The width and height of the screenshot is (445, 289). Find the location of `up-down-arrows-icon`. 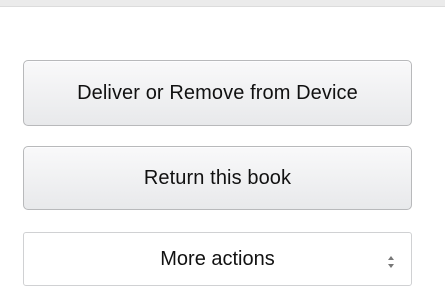

up-down-arrows-icon is located at coordinates (391, 260).